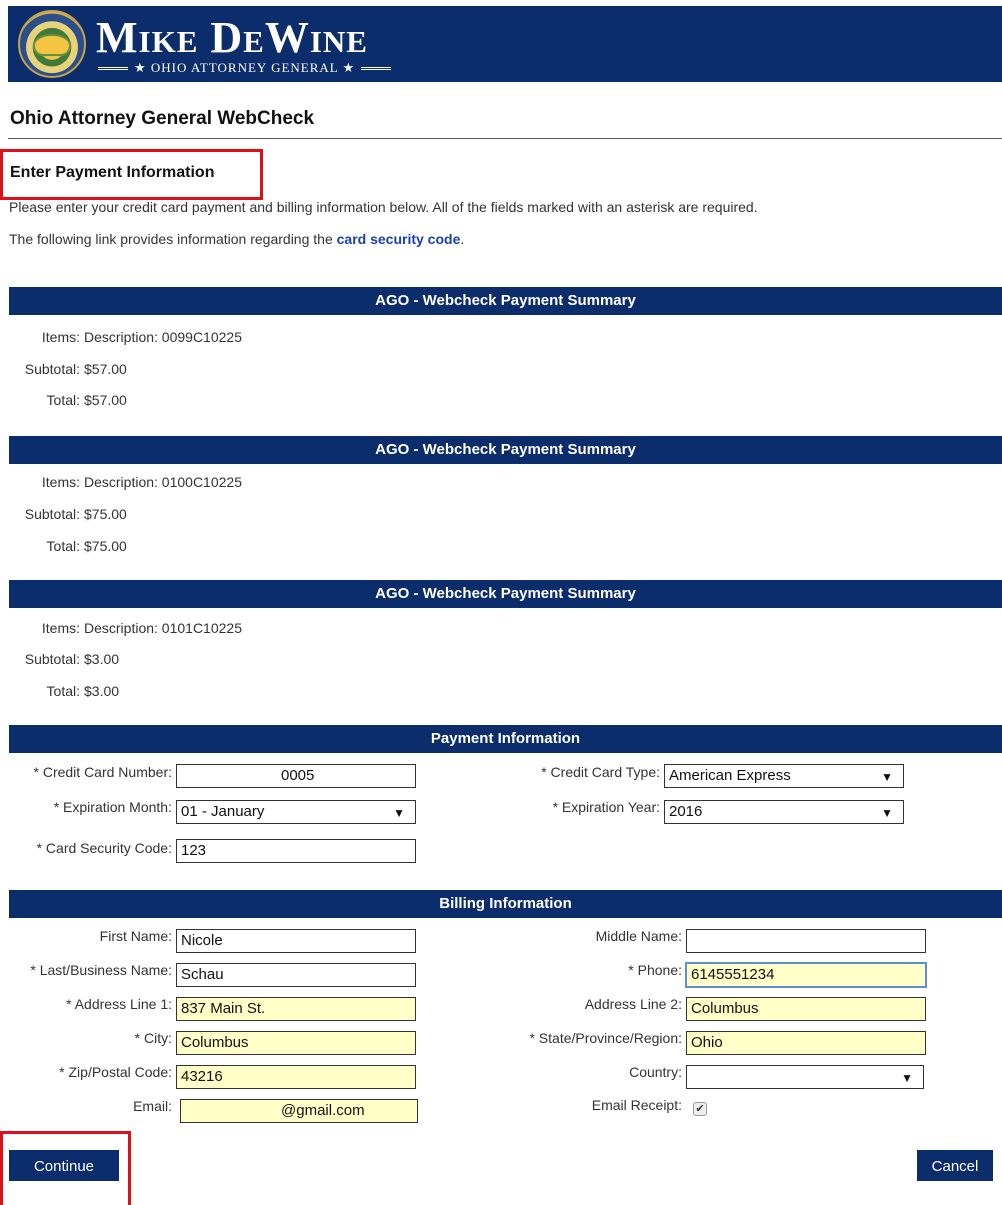 This screenshot has width=1002, height=1205. Describe the element at coordinates (163, 628) in the screenshot. I see `summary-3-items-value: Description: 0101C10225` at that location.